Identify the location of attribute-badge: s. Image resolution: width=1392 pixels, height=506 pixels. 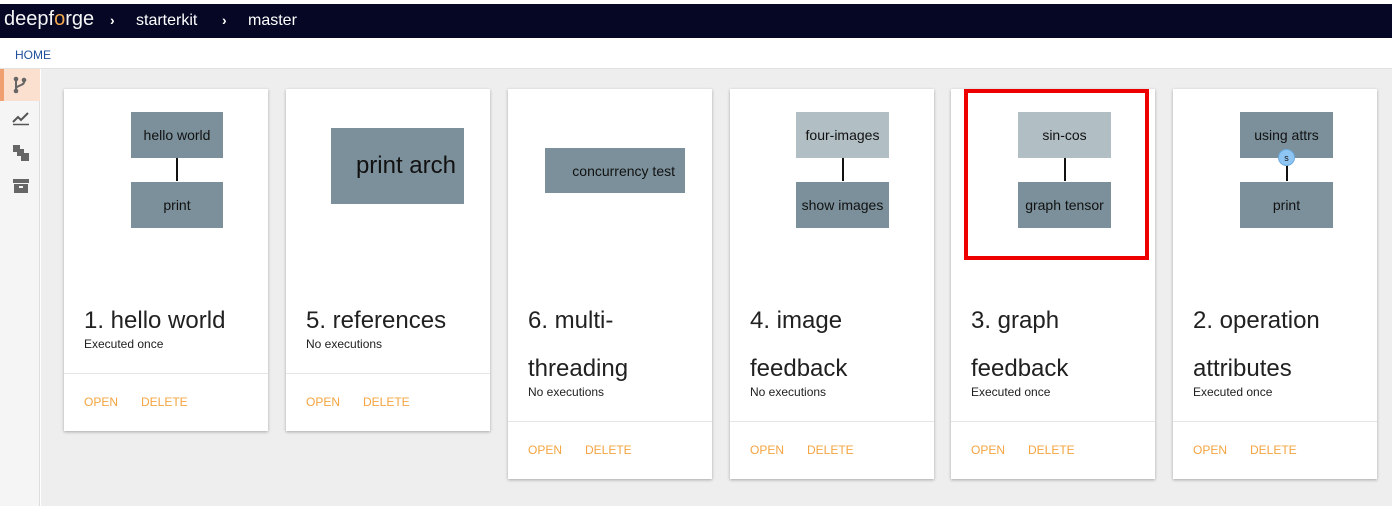
(1286, 157).